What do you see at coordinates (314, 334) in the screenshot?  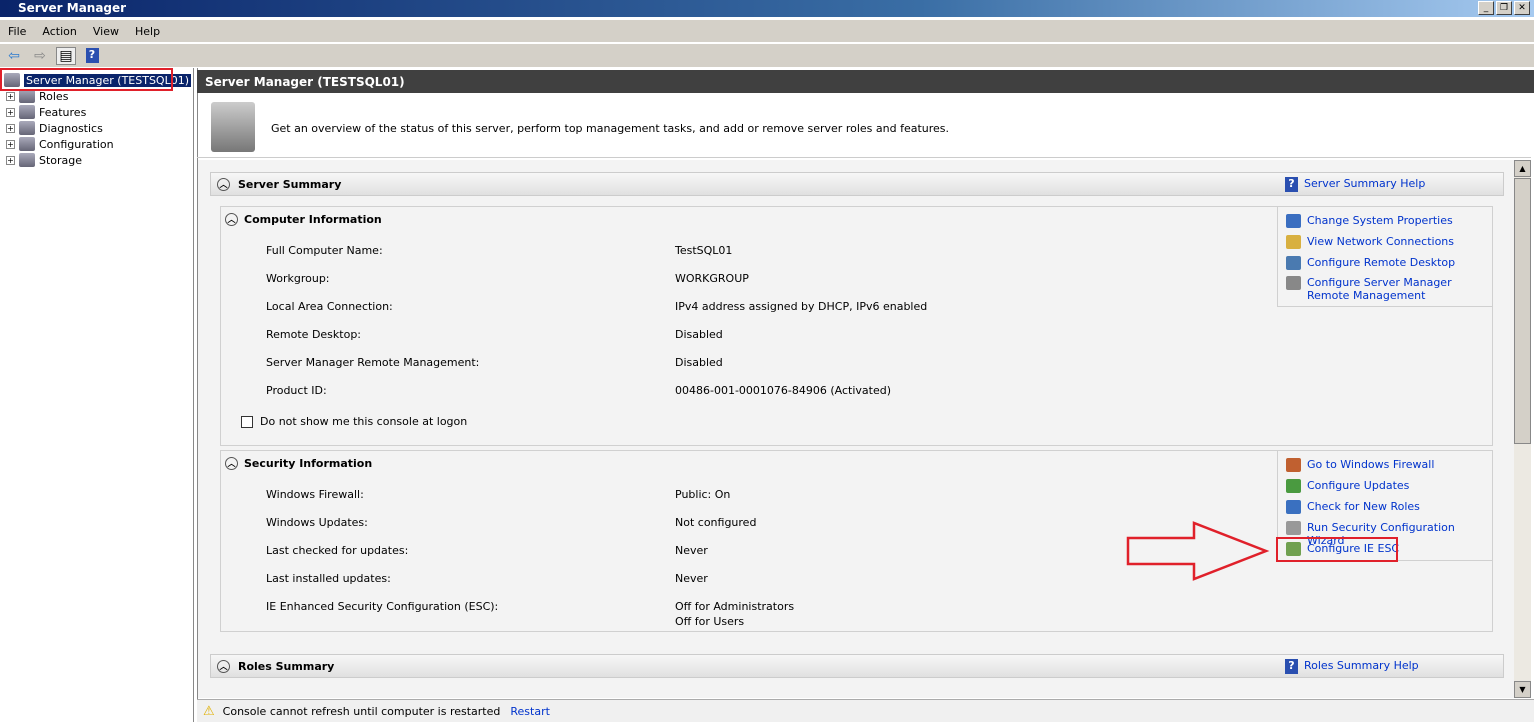 I see `row-label: Remote Desktop:` at bounding box center [314, 334].